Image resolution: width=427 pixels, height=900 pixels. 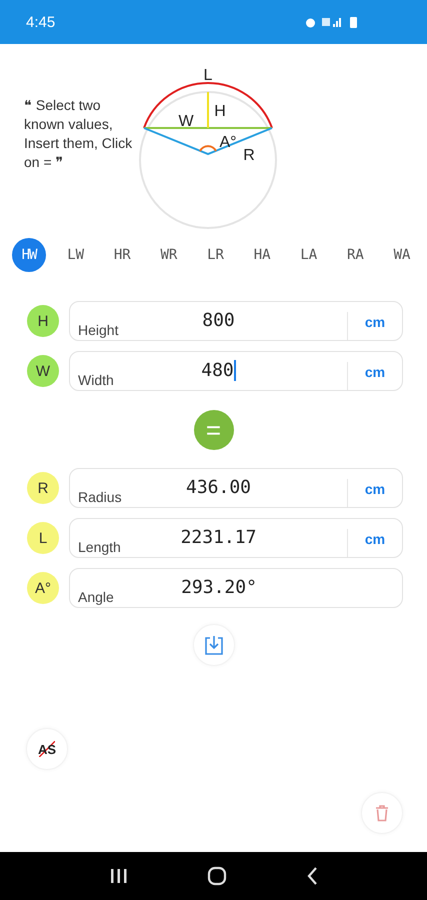 I want to click on mode-tab: LW, so click(x=75, y=255).